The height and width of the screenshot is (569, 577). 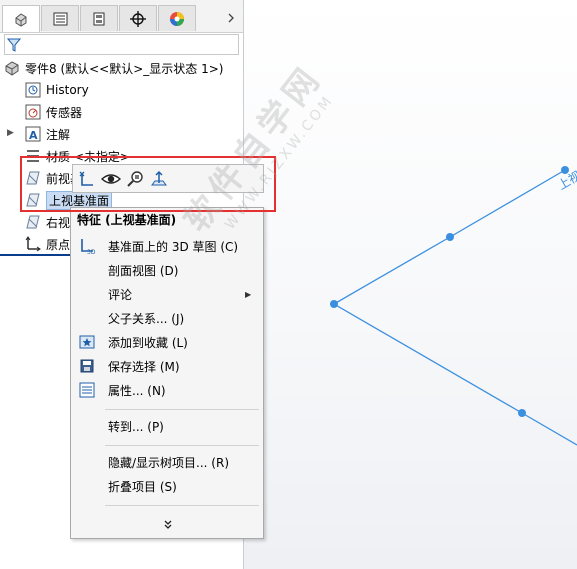 I want to click on sketch3d-icon: 3D, so click(x=87, y=246).